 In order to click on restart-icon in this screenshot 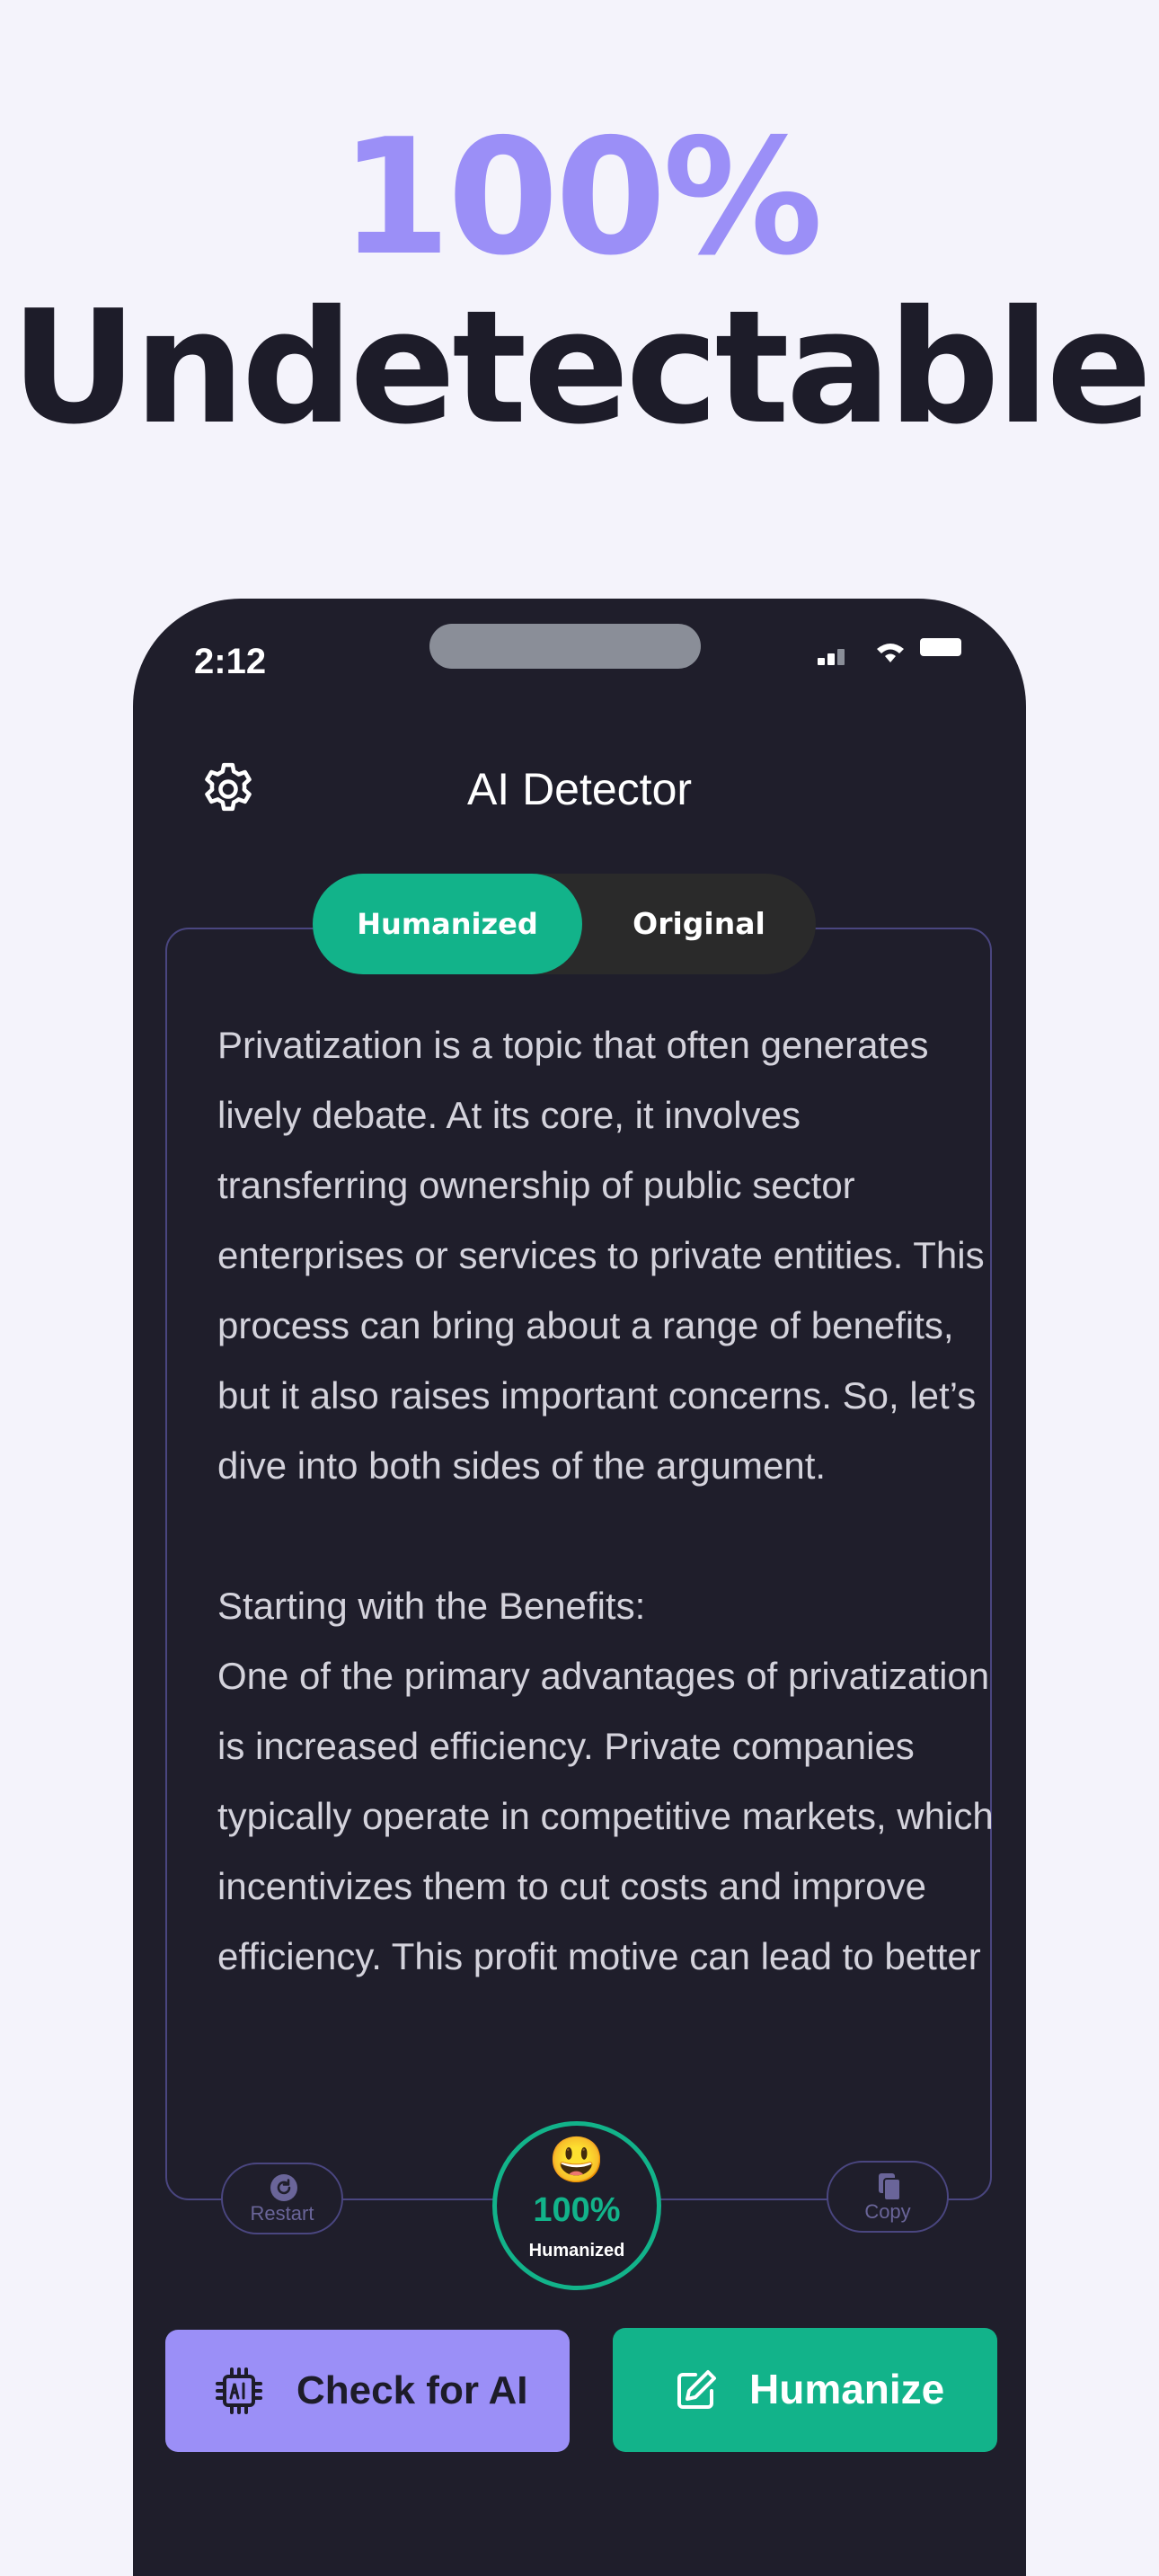, I will do `click(283, 2187)`.